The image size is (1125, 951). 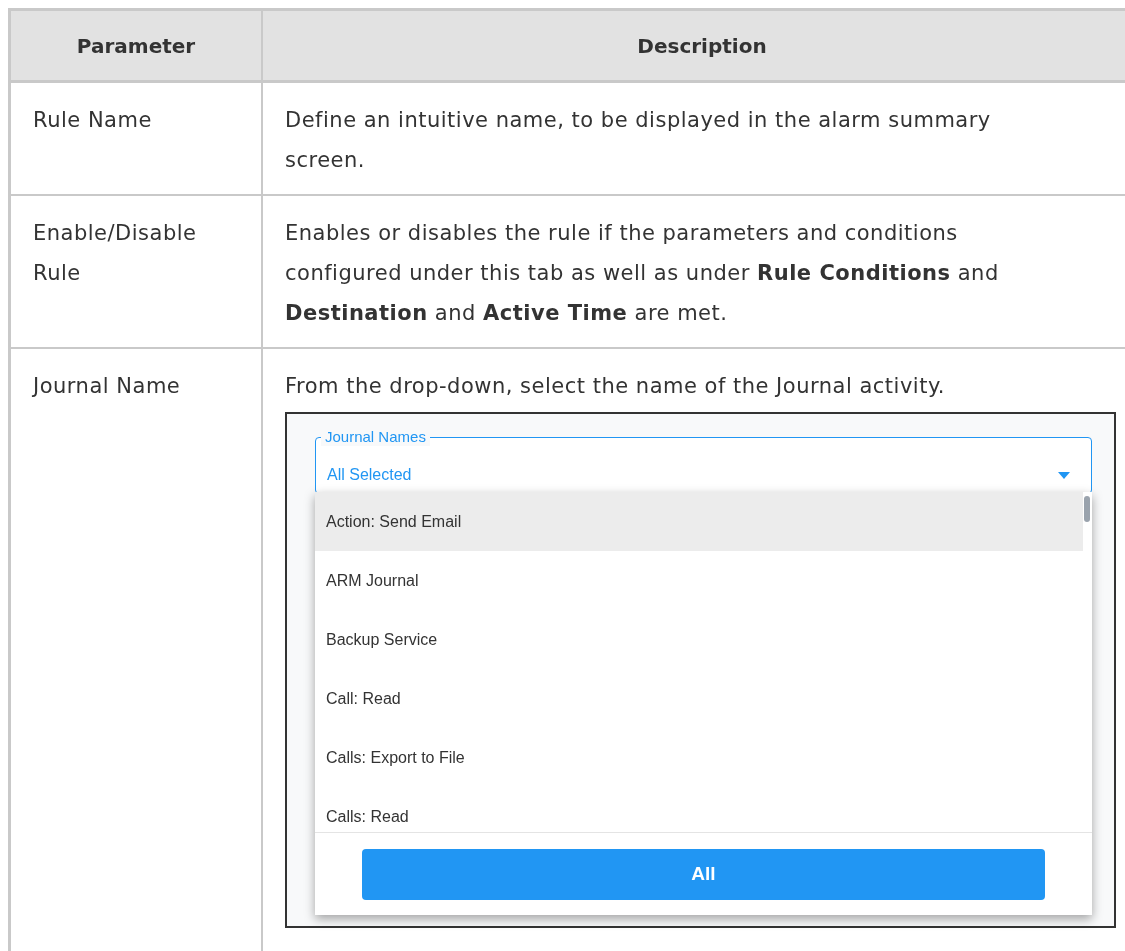 I want to click on column-header: Parameter, so click(x=137, y=47).